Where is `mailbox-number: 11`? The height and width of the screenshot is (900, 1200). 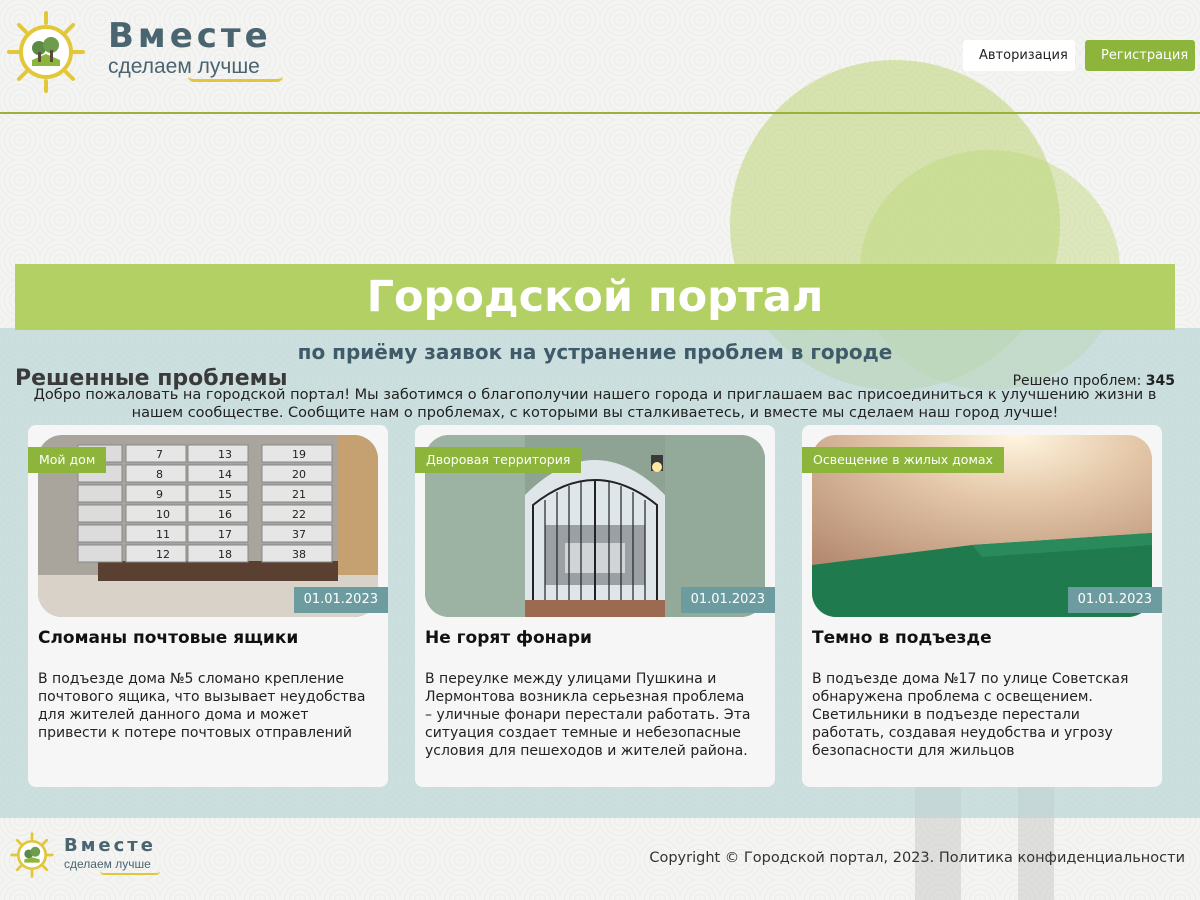 mailbox-number: 11 is located at coordinates (163, 534).